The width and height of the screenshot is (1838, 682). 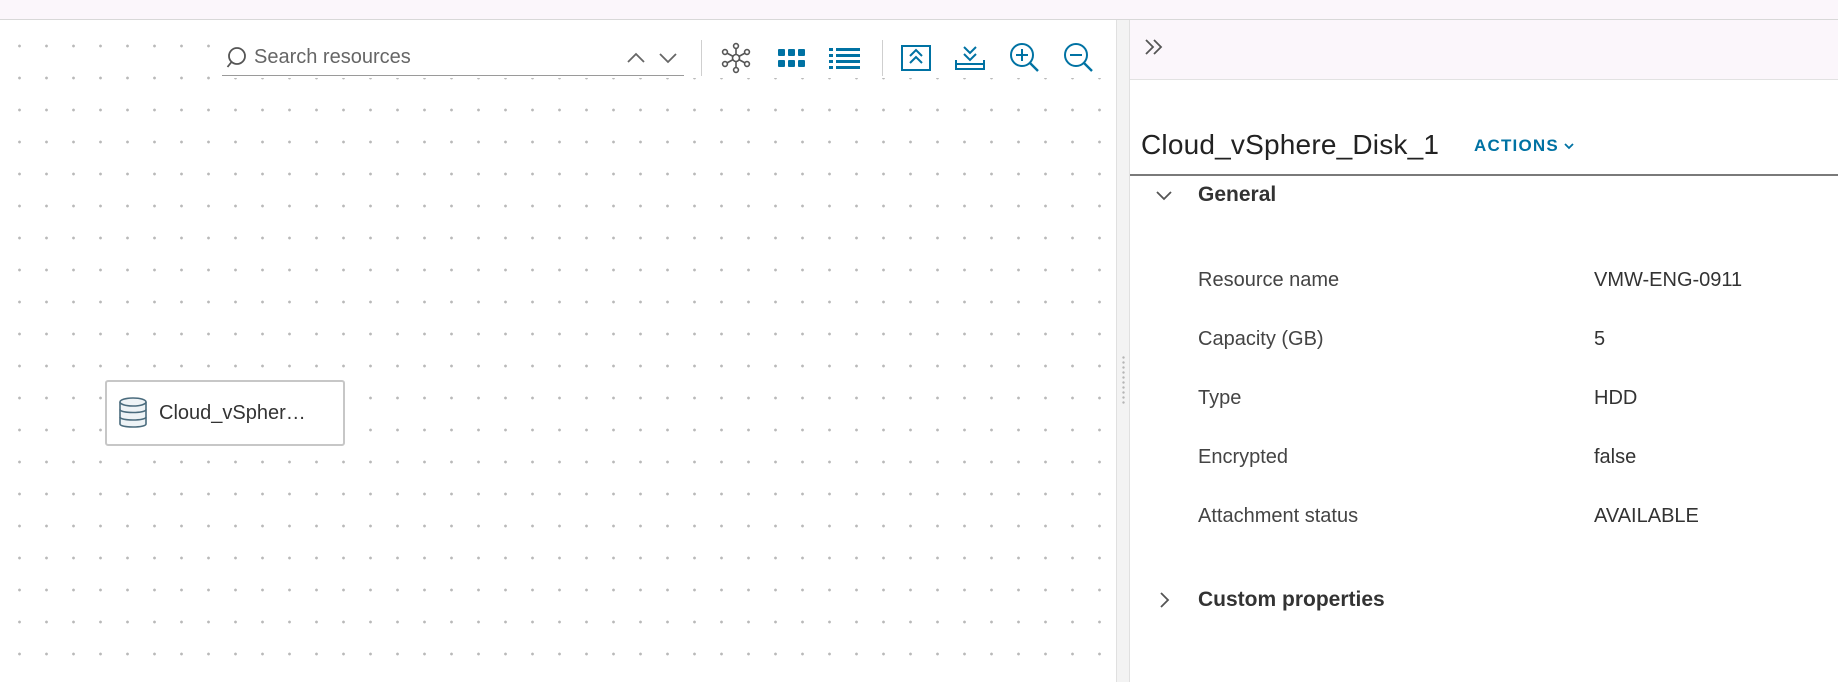 I want to click on zoom-in-icon, so click(x=1024, y=57).